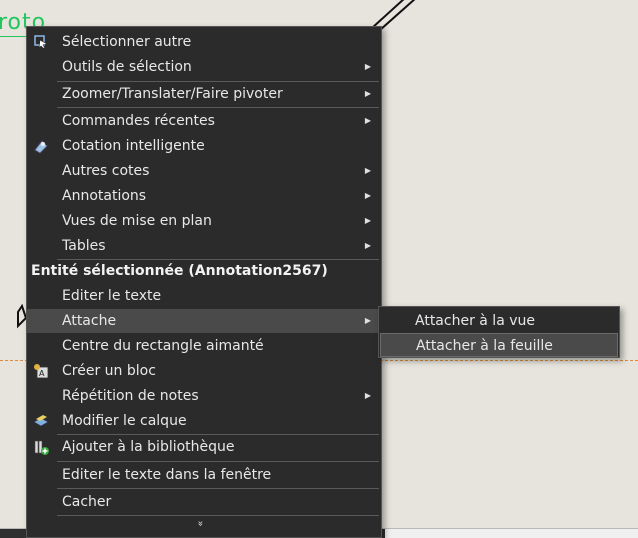  Describe the element at coordinates (130, 396) in the screenshot. I see `menu-item-label: Répétition de notes` at that location.